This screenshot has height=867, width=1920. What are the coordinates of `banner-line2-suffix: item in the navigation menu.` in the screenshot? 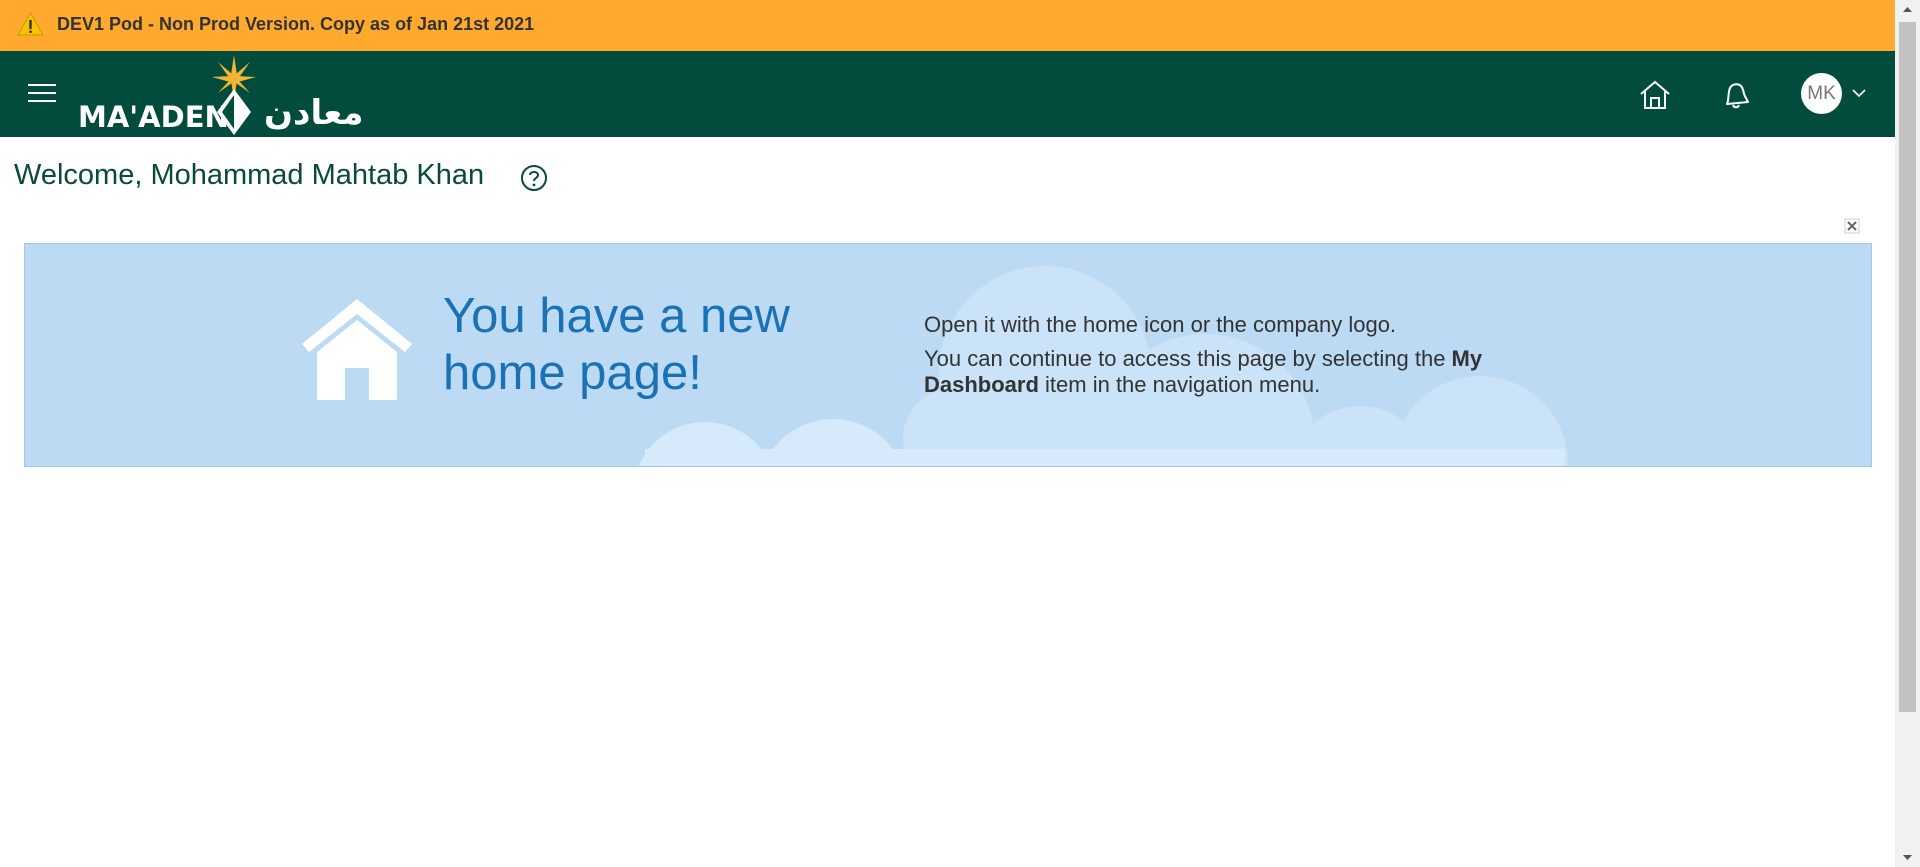 It's located at (1179, 384).